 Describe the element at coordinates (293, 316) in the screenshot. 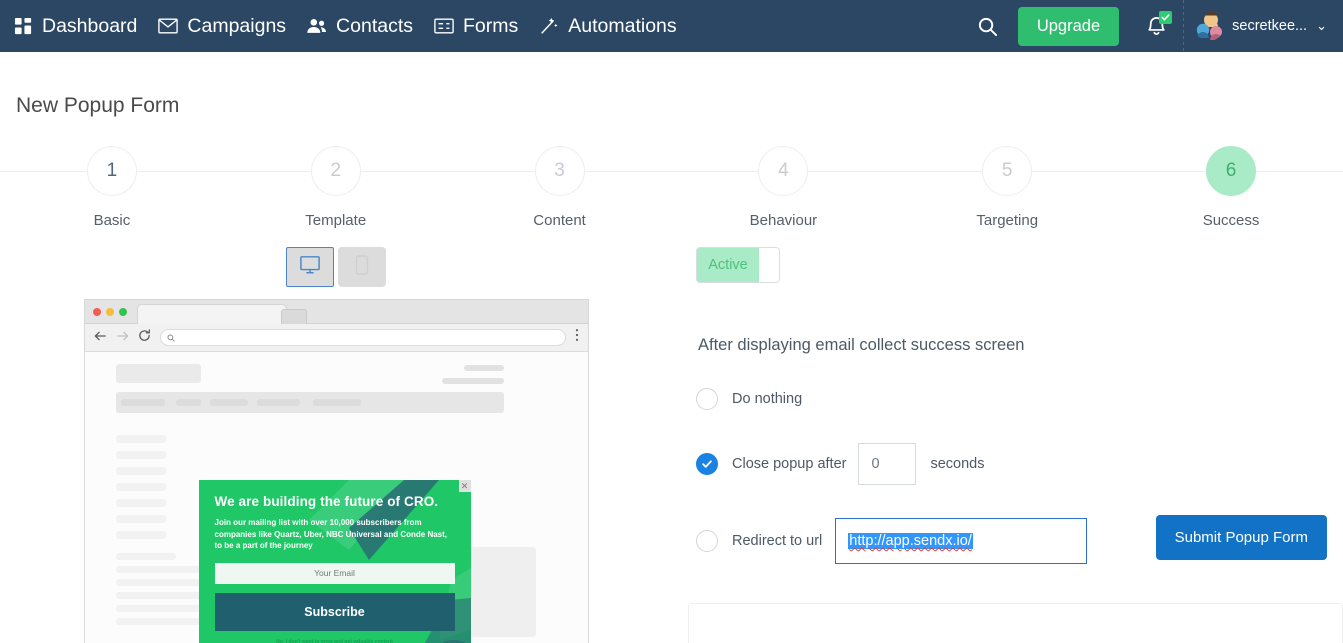

I see `browser-new-tab` at that location.